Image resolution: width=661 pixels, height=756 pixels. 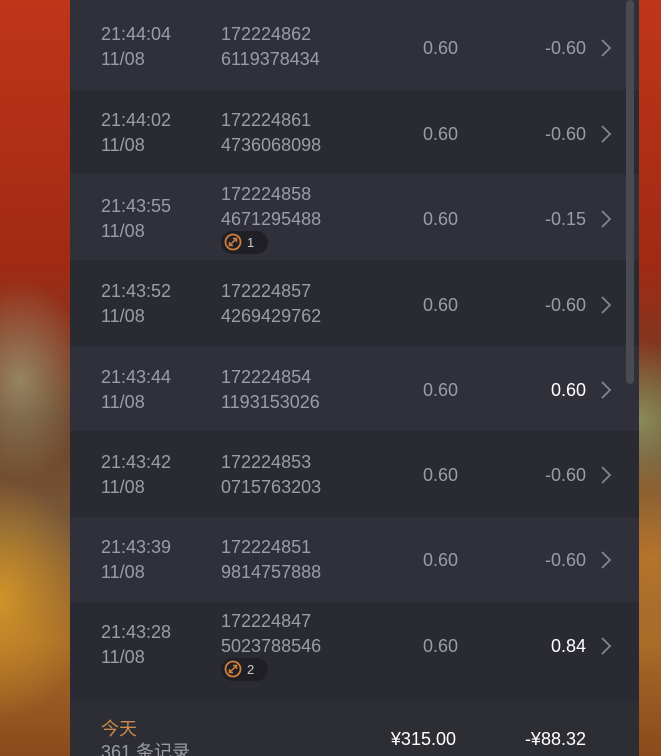 What do you see at coordinates (266, 291) in the screenshot?
I see `row-id-line1: 172224857` at bounding box center [266, 291].